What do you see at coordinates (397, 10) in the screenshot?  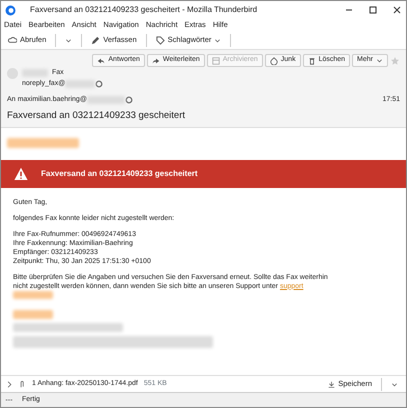 I see `close-icon` at bounding box center [397, 10].